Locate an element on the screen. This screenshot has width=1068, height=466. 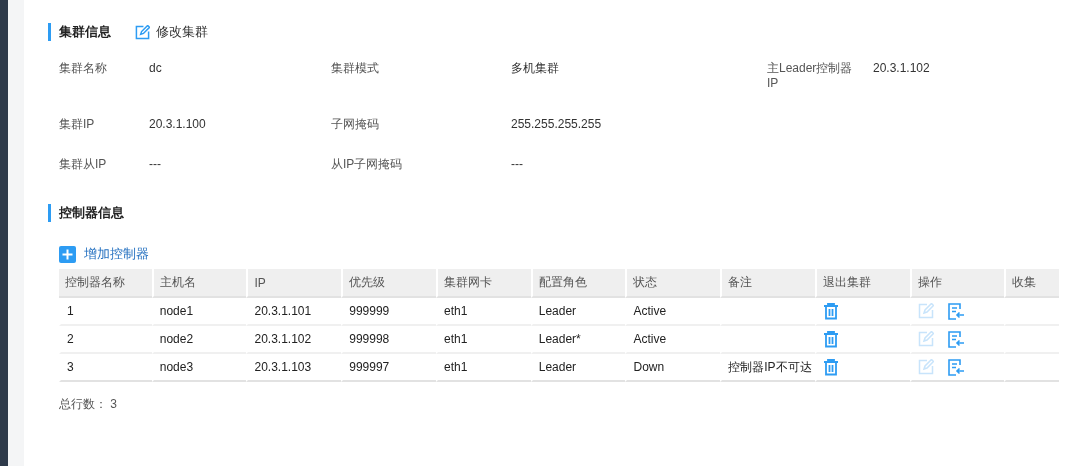
column-header: 优先级 is located at coordinates (388, 283).